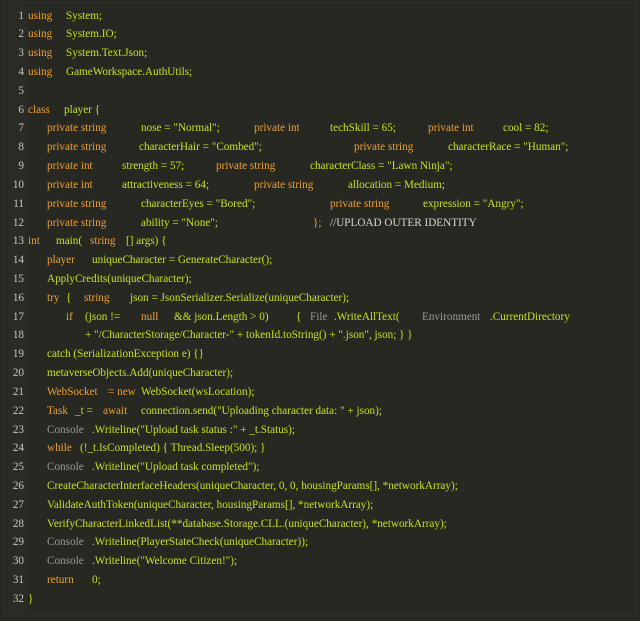  Describe the element at coordinates (39, 109) in the screenshot. I see `code-token: class` at that location.